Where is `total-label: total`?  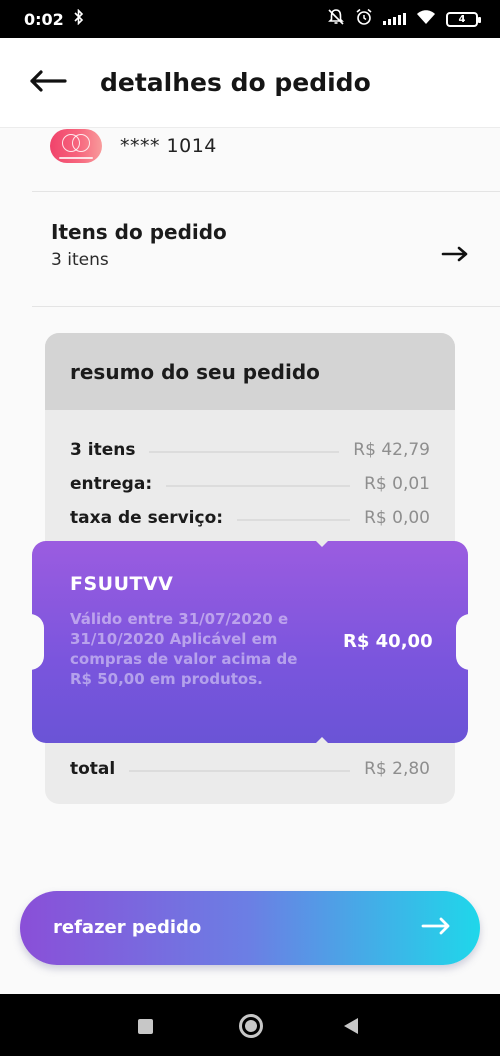
total-label: total is located at coordinates (93, 769).